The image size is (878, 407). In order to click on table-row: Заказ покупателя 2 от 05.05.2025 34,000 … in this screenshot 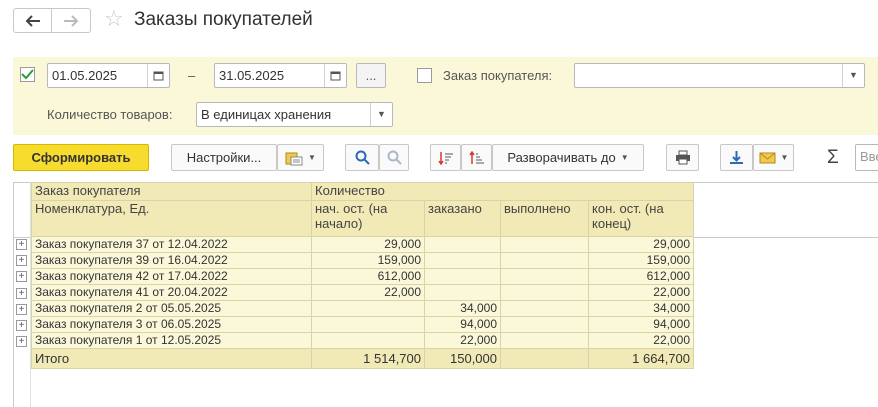, I will do `click(362, 308)`.